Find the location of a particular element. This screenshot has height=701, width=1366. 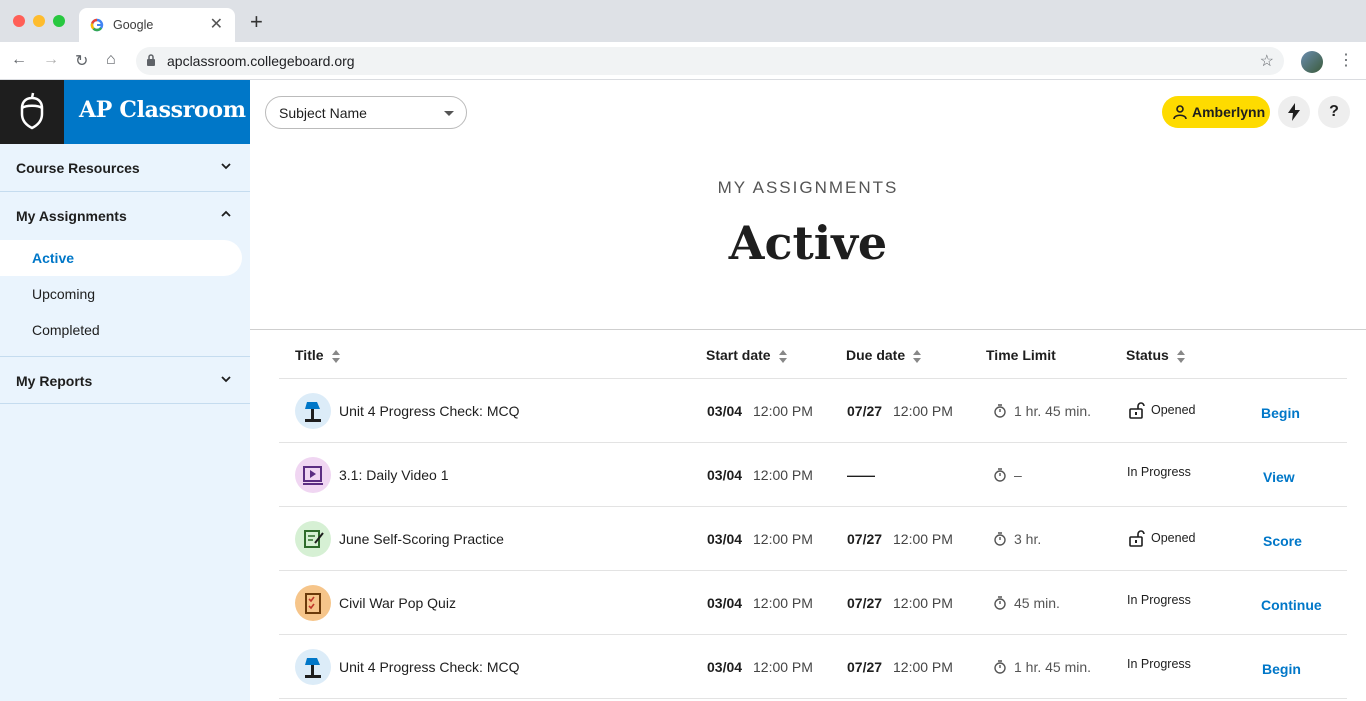

sidebar-section-label: My Reports is located at coordinates (54, 381).